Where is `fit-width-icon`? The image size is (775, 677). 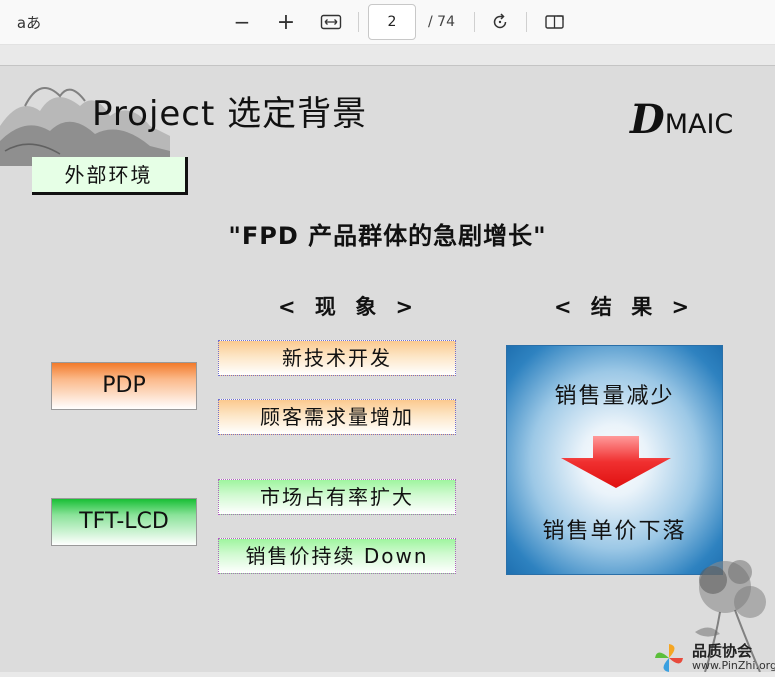
fit-width-icon is located at coordinates (331, 22).